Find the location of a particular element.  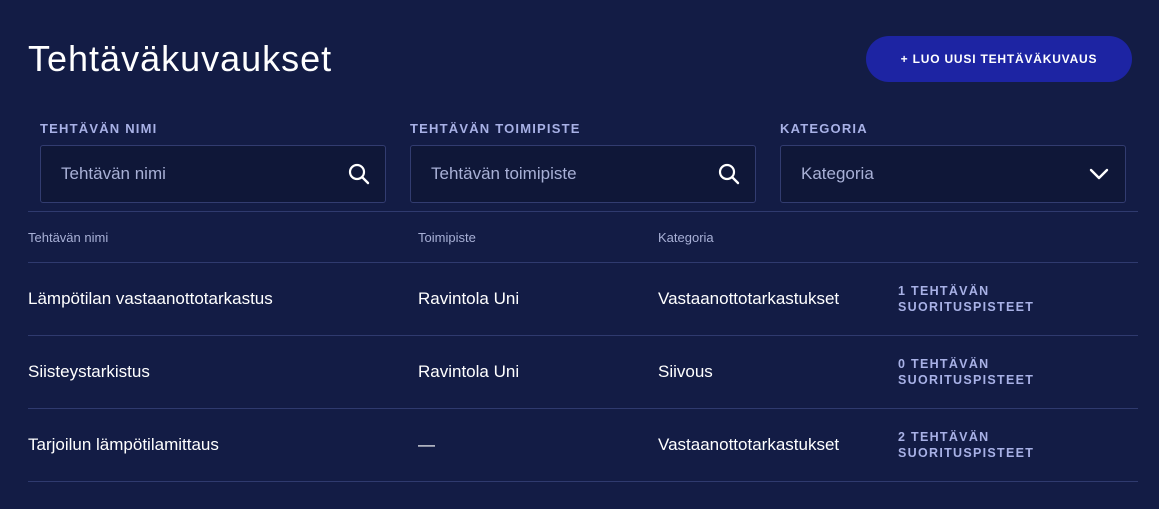

row-task-name: Lämpötilan vastaanottotarkastus is located at coordinates (150, 299).